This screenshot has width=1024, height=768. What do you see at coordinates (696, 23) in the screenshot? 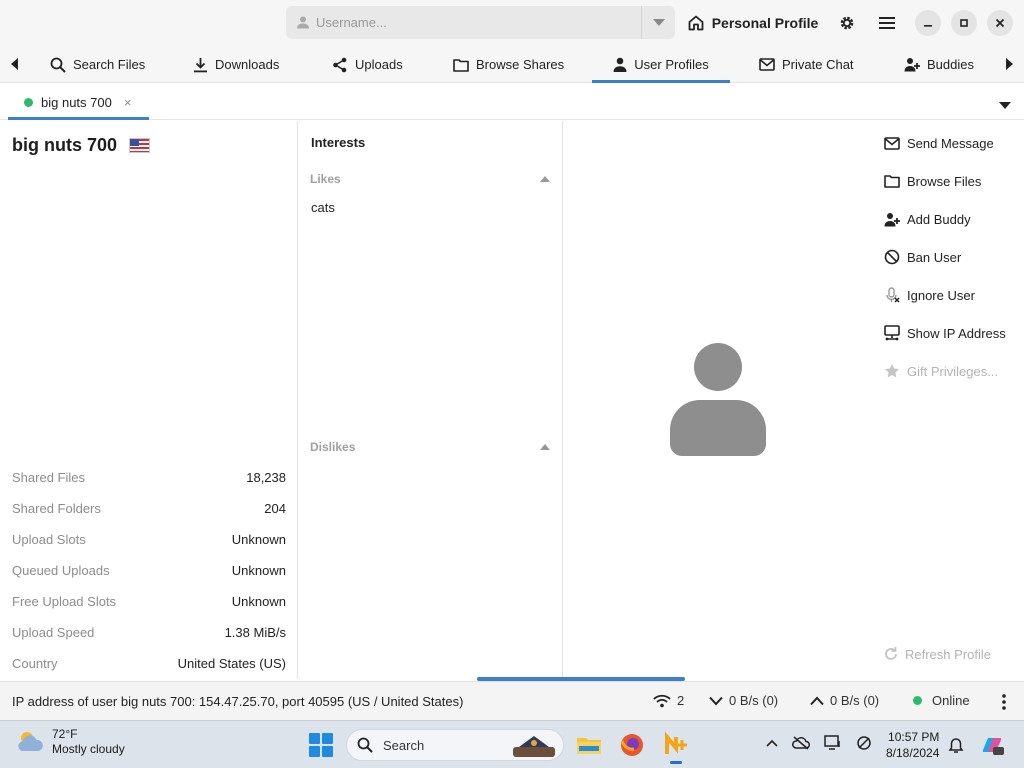
I see `home-icon` at bounding box center [696, 23].